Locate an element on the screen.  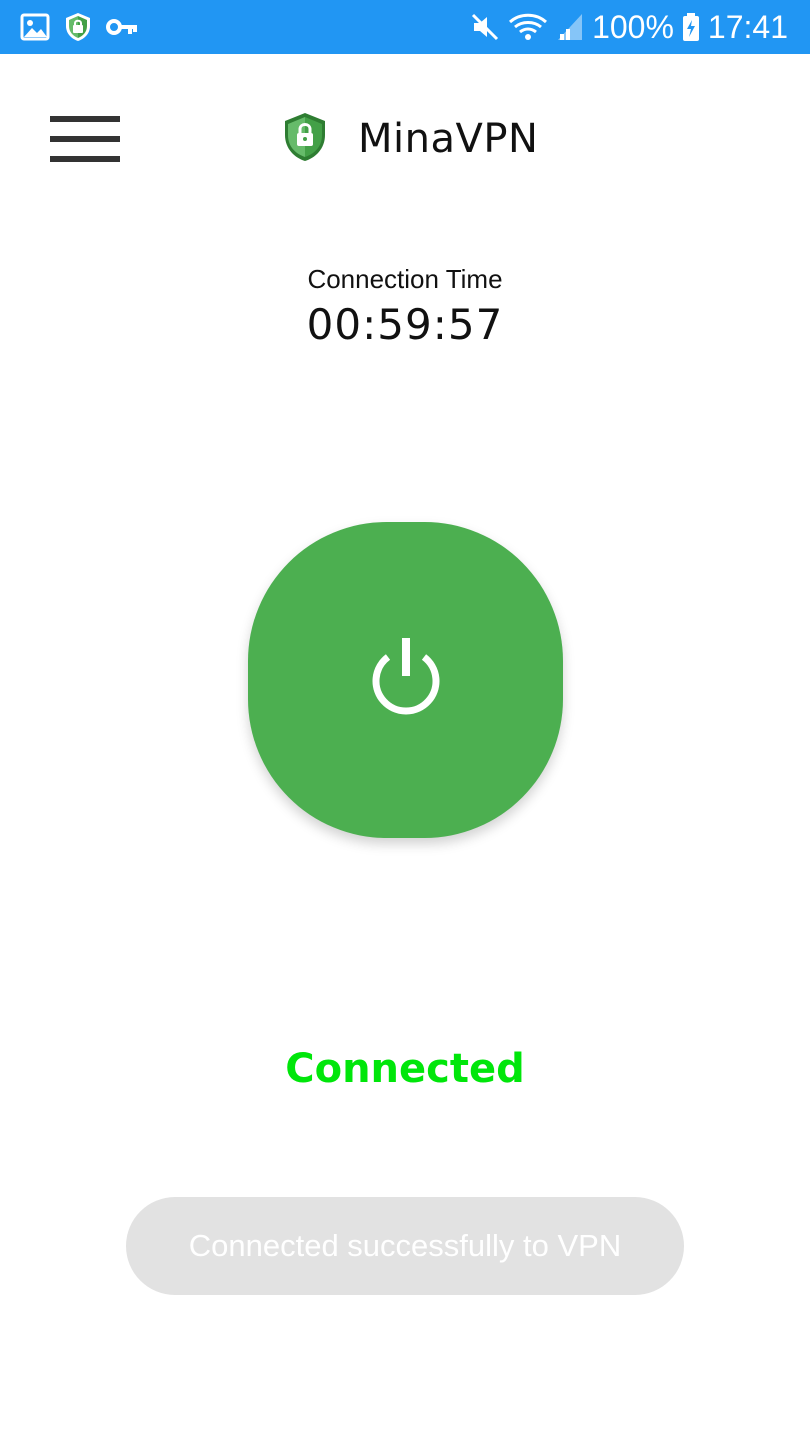
toast-message: Connected successfully to VPN is located at coordinates (405, 1246).